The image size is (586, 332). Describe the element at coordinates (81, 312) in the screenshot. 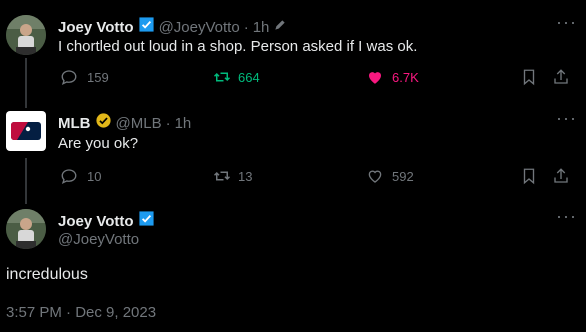

I see `tweet-timestamp: 3:57 PM · Dec 9, 2023` at that location.